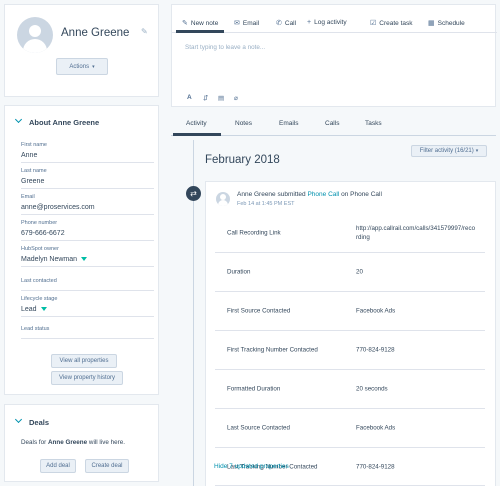 Image resolution: width=500 pixels, height=486 pixels. What do you see at coordinates (205, 98) in the screenshot?
I see `insert-icon: ⇵` at bounding box center [205, 98].